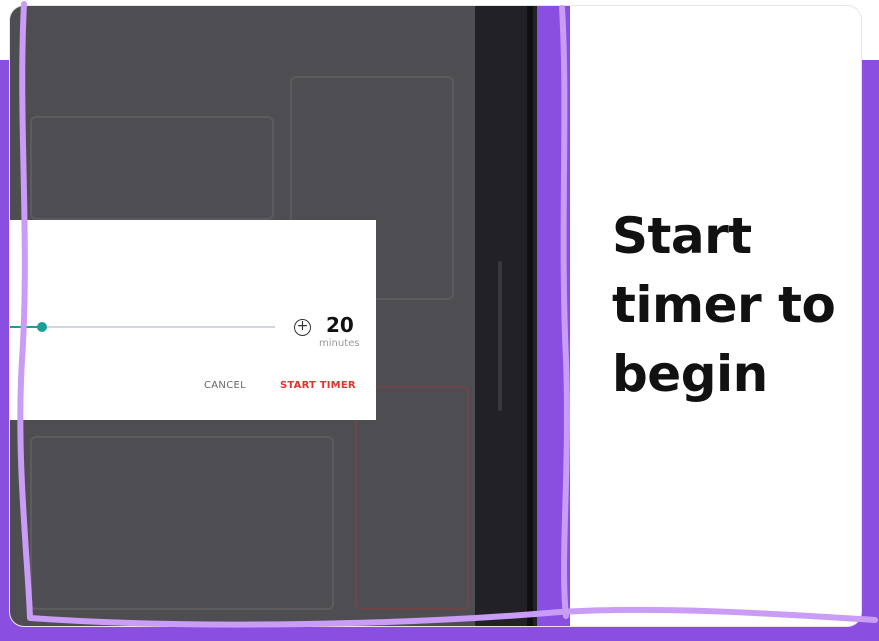 This screenshot has width=879, height=641. What do you see at coordinates (225, 385) in the screenshot?
I see `cancel-button: CANCEL` at bounding box center [225, 385].